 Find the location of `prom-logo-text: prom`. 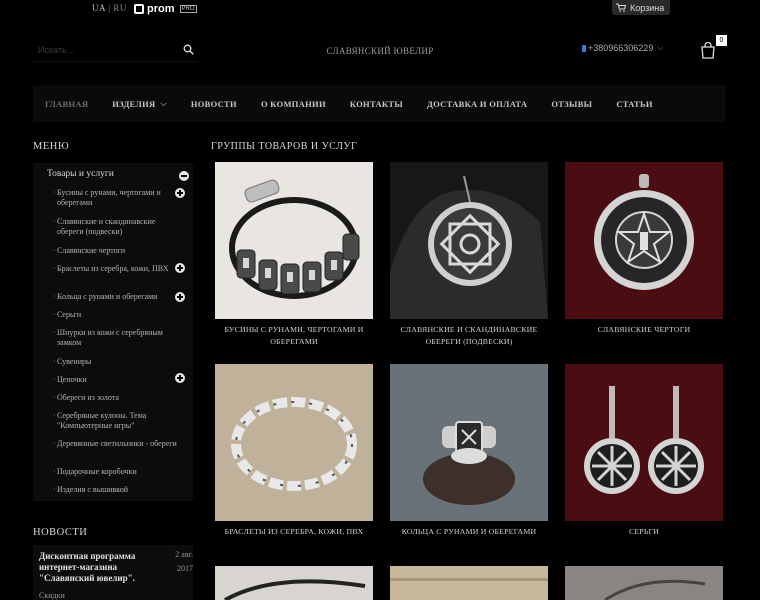

prom-logo-text: prom is located at coordinates (161, 8).